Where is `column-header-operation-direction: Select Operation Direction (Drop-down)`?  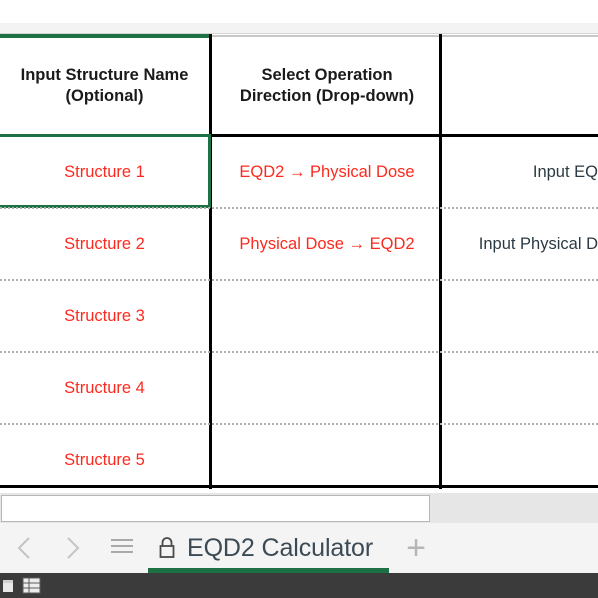
column-header-operation-direction: Select Operation Direction (Drop-down) is located at coordinates (327, 86).